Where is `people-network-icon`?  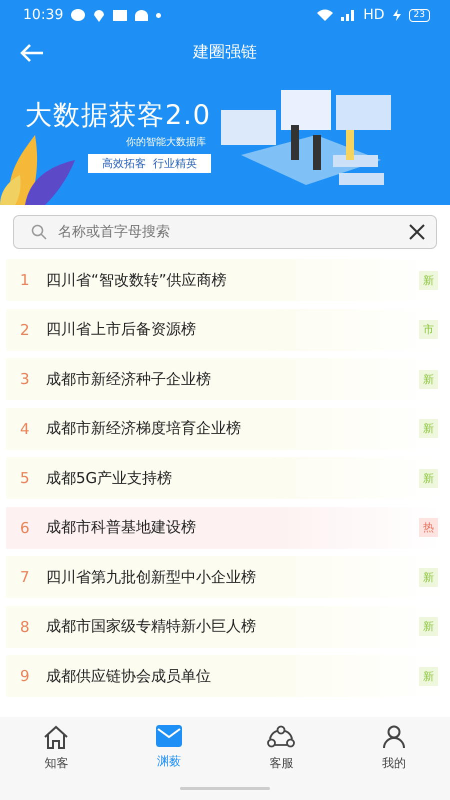
people-network-icon is located at coordinates (281, 737).